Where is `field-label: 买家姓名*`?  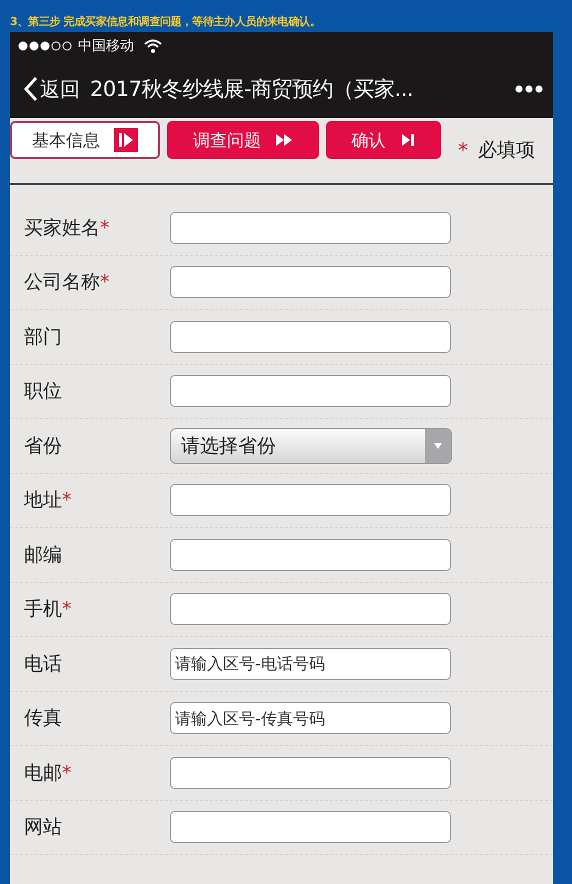
field-label: 买家姓名* is located at coordinates (67, 228).